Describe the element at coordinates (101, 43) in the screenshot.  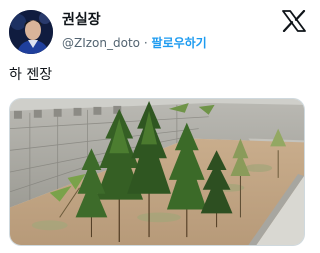
I see `author-handle: @ZIzon_doto` at that location.